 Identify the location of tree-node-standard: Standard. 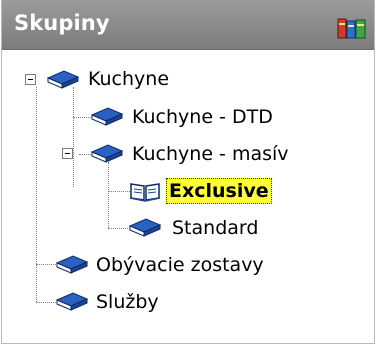
(215, 228).